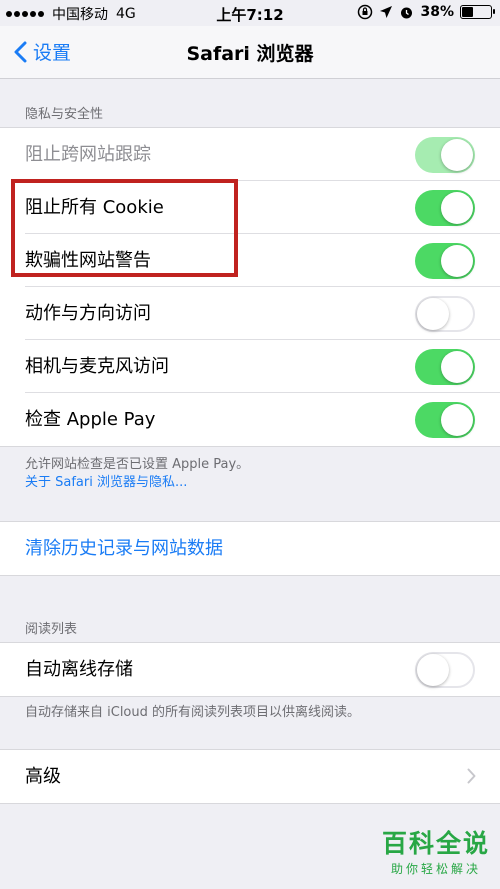  Describe the element at coordinates (250, 13) in the screenshot. I see `status-bar: 中国移动 4G 上午7:12 38%` at that location.